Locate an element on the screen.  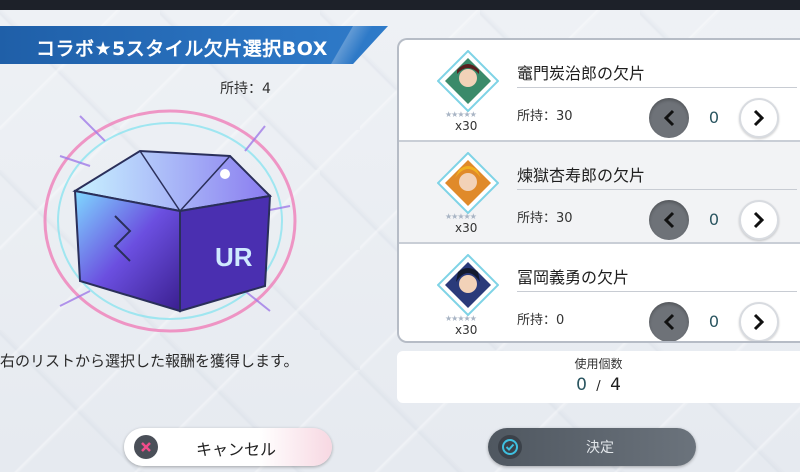
usage-counter: 使用個数 0 / 4 is located at coordinates (598, 377).